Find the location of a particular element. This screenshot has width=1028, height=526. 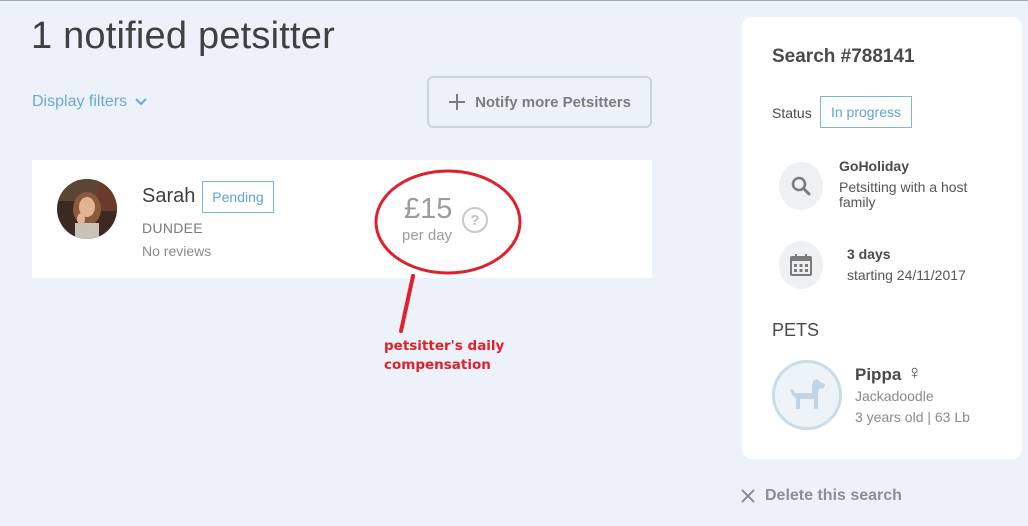

help-icon: ? is located at coordinates (475, 220).